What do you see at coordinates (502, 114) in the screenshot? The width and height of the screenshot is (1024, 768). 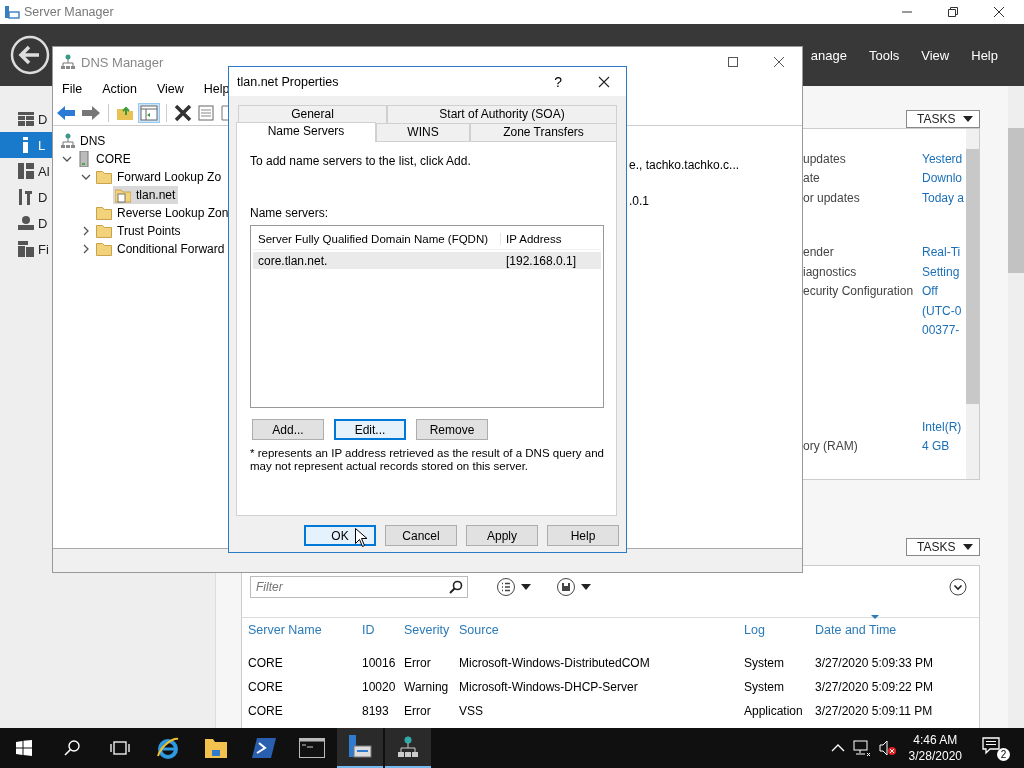 I see `tab: Start of Authority (SOA)` at bounding box center [502, 114].